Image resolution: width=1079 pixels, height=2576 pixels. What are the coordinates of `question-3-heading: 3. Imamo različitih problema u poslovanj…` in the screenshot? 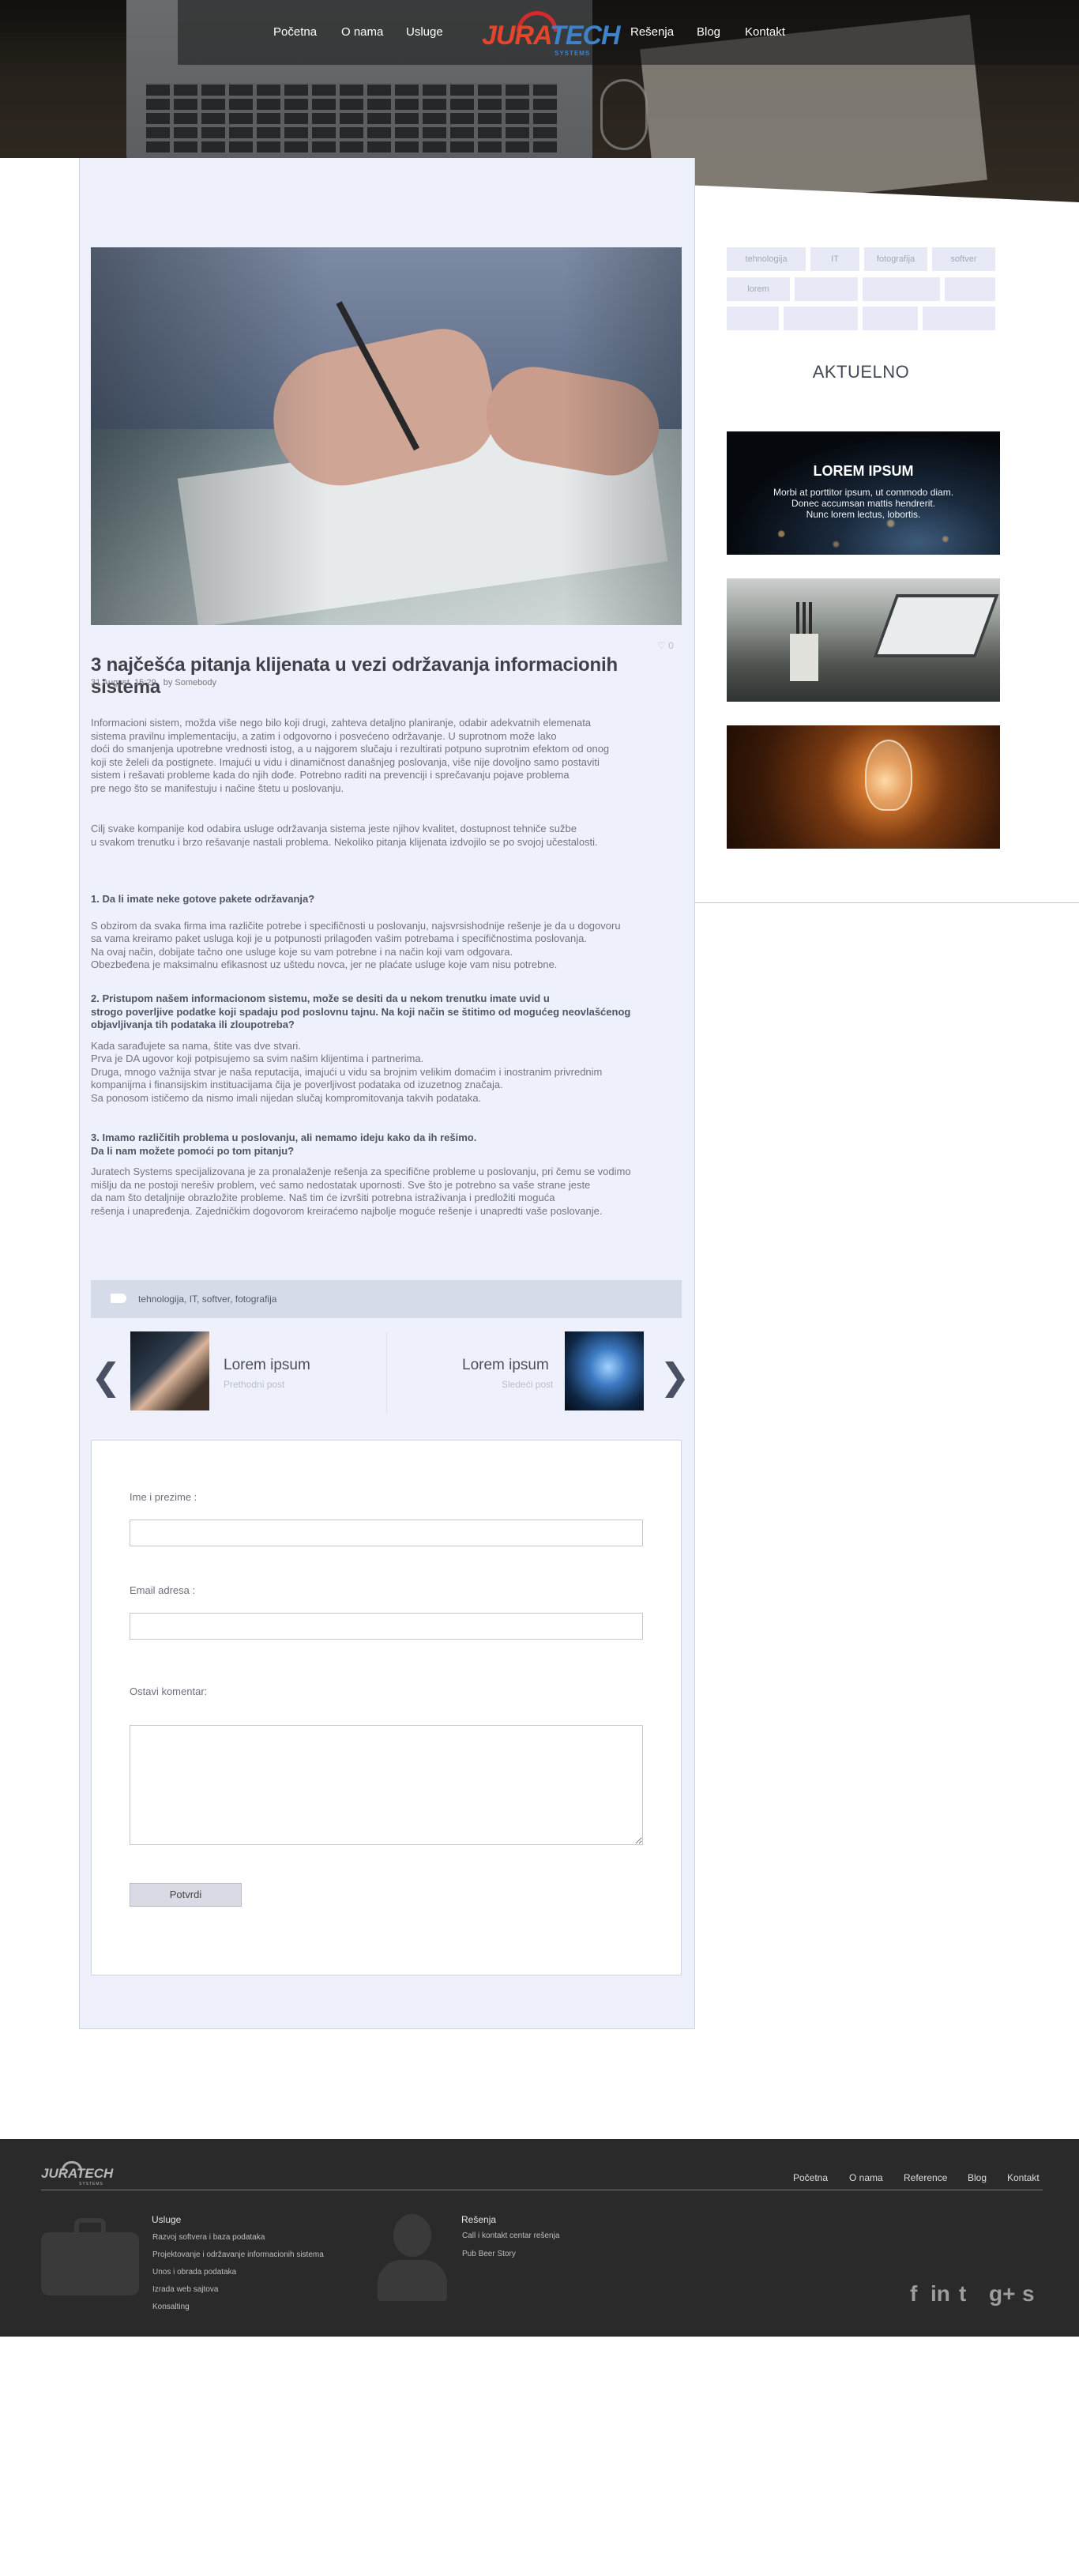 It's located at (284, 1144).